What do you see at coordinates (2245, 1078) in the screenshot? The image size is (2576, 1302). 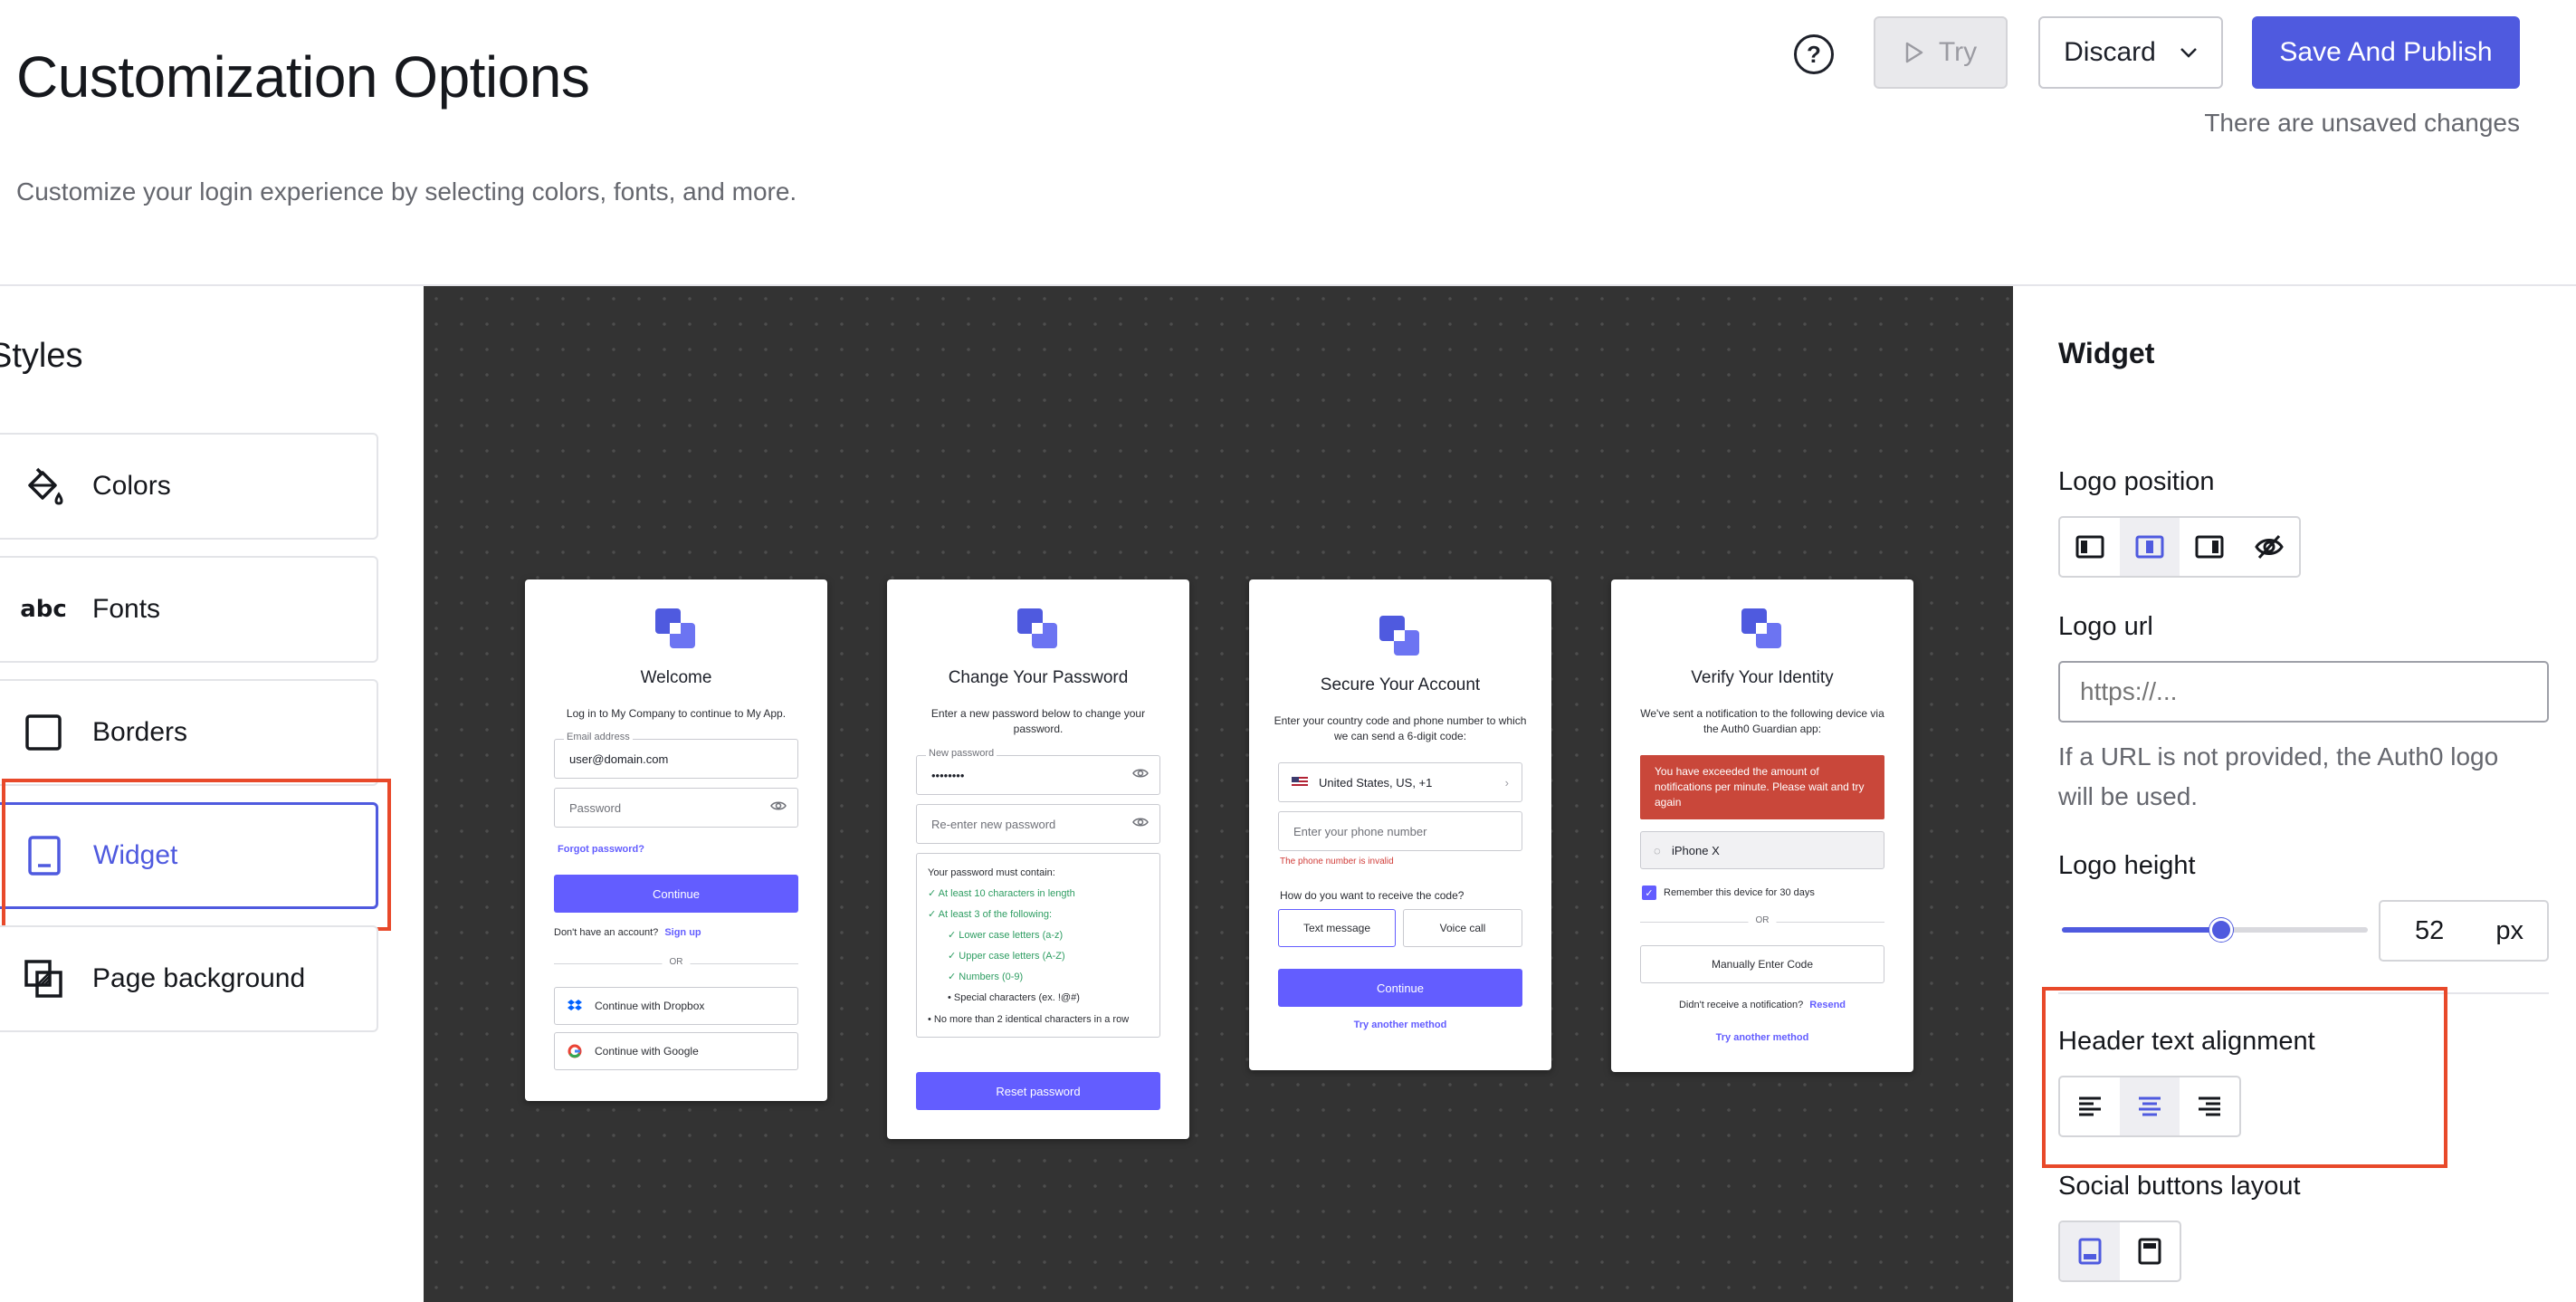 I see `alignment-highlight-frame` at bounding box center [2245, 1078].